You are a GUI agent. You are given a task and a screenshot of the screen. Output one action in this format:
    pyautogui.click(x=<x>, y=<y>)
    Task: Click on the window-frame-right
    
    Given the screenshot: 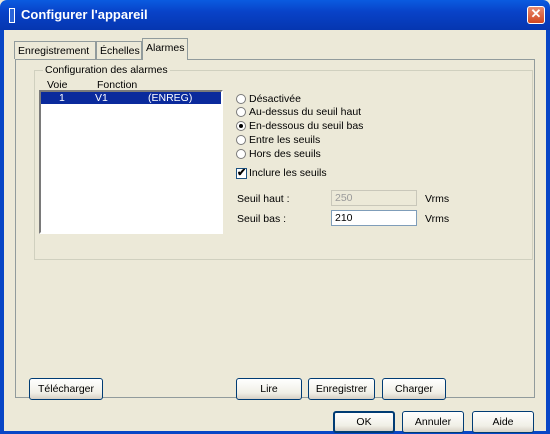 What is the action you would take?
    pyautogui.click(x=548, y=232)
    